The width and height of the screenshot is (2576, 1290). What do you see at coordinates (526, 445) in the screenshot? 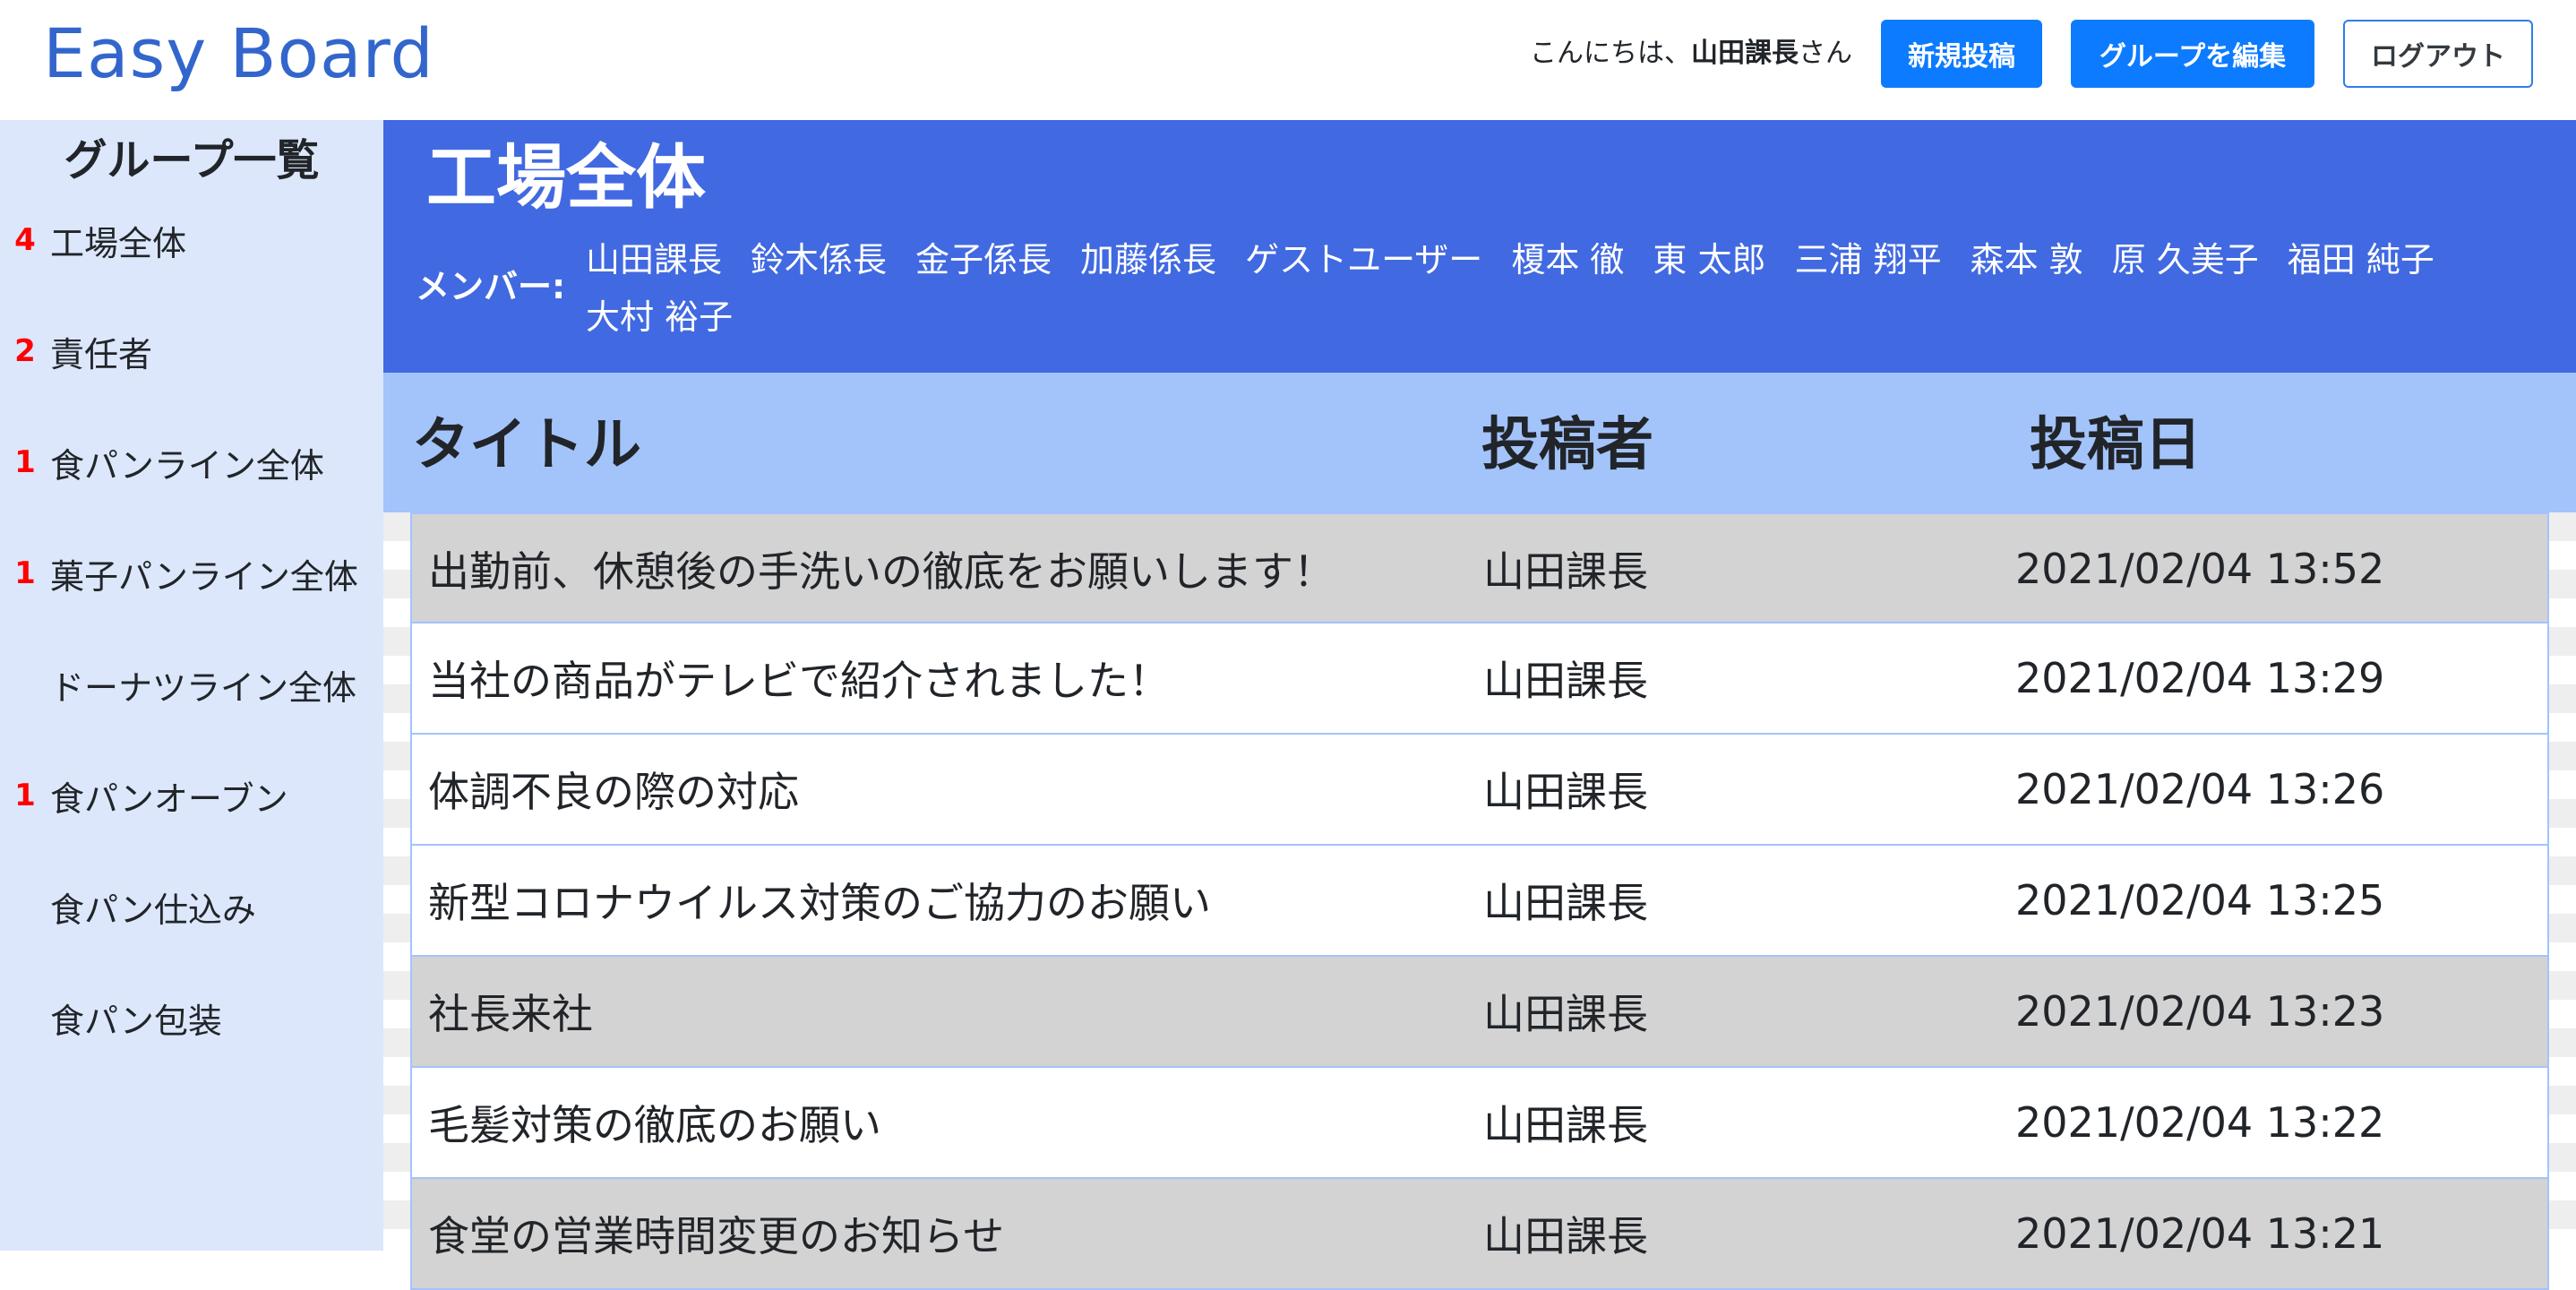
I see `column-header-title: タイトル` at bounding box center [526, 445].